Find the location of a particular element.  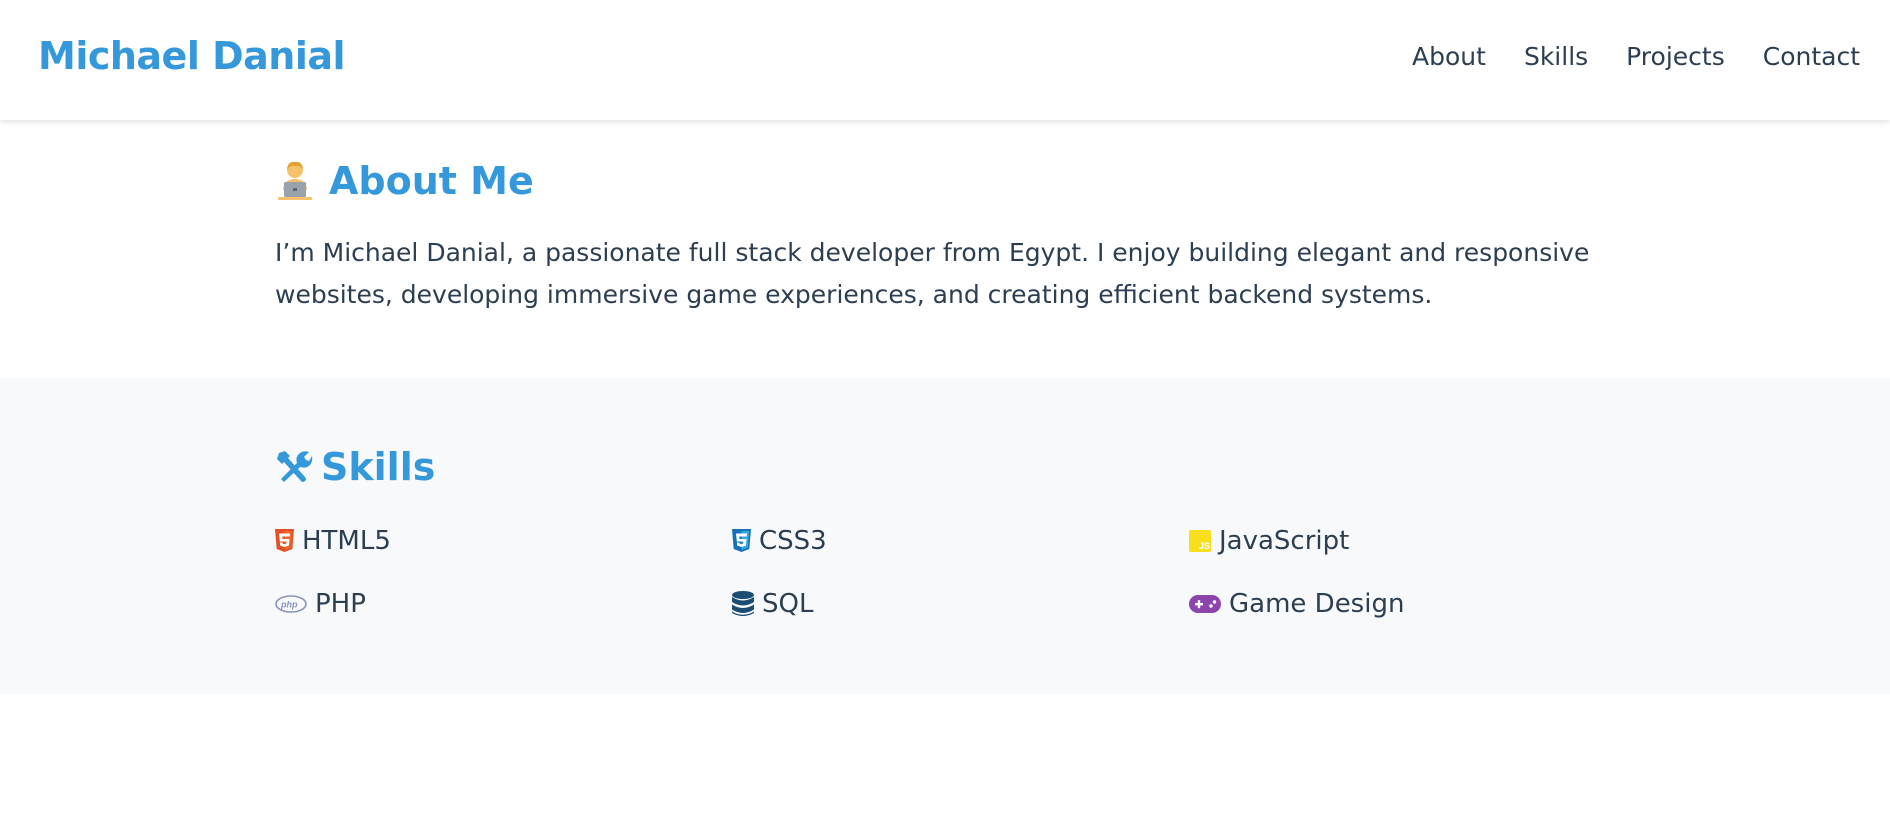

main-nav: About Skills Projects Contact is located at coordinates (1636, 56).